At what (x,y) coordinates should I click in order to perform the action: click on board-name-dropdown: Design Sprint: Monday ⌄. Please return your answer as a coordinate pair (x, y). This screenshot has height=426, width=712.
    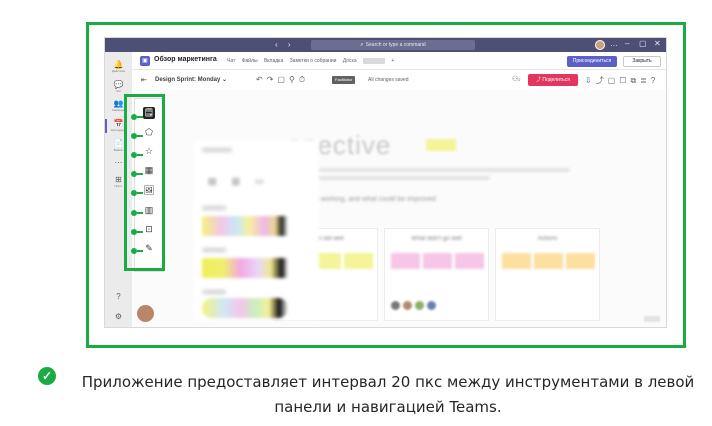
    Looking at the image, I should click on (191, 79).